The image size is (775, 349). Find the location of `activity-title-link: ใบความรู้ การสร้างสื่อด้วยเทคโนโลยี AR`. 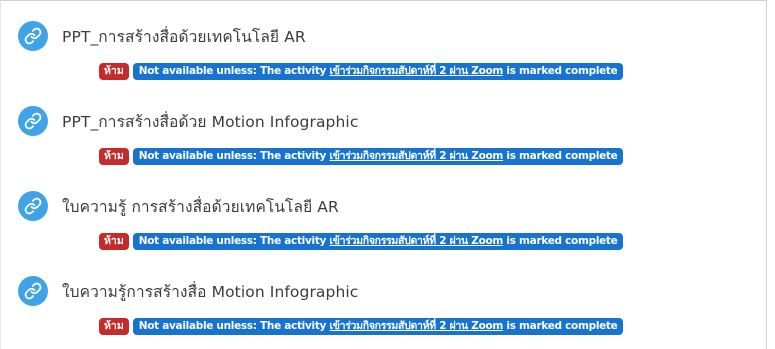

activity-title-link: ใบความรู้ การสร้างสื่อด้วยเทคโนโลยี AR is located at coordinates (200, 206).